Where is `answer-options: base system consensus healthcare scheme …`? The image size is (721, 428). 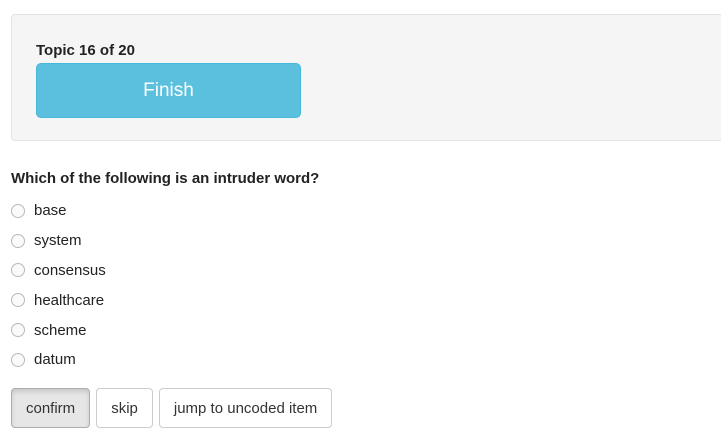
answer-options: base system consensus healthcare scheme … is located at coordinates (58, 285).